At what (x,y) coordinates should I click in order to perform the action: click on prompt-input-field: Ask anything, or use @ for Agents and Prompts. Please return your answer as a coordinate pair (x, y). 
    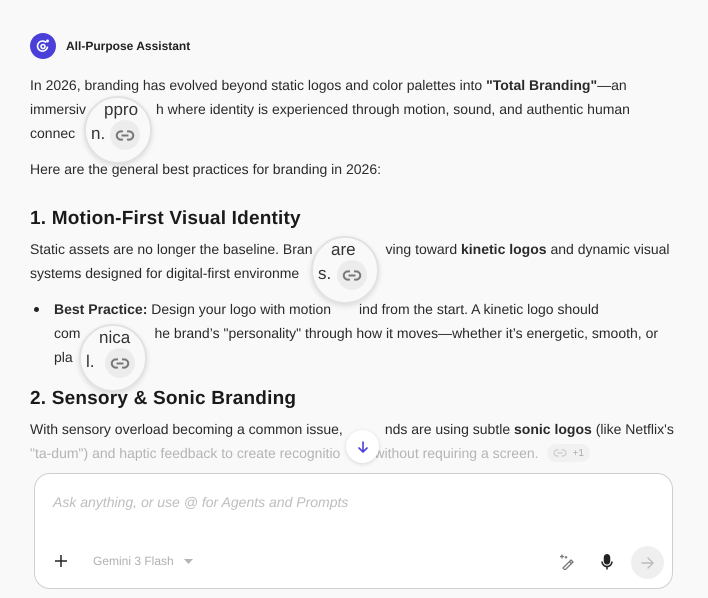
    Looking at the image, I should click on (354, 503).